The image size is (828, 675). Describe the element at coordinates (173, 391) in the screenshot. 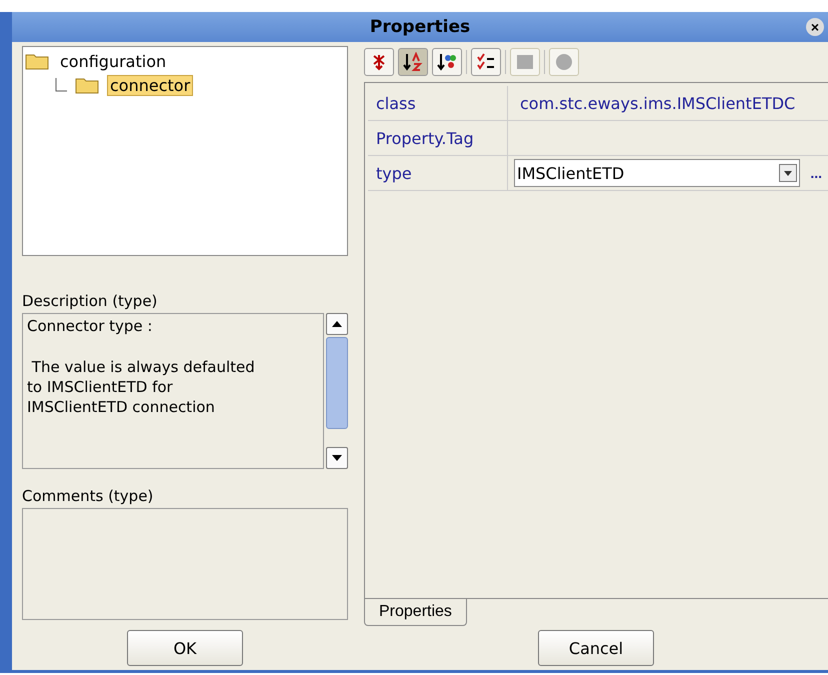

I see `description-text: Connector type : The value is always defaulted to IMSClientETD for IMSClientETD connection` at that location.